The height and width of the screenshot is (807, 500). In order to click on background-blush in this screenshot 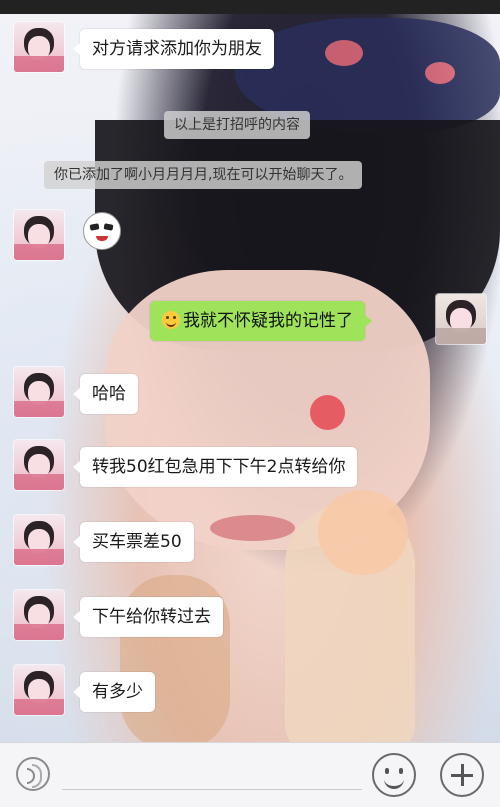, I will do `click(327, 412)`.